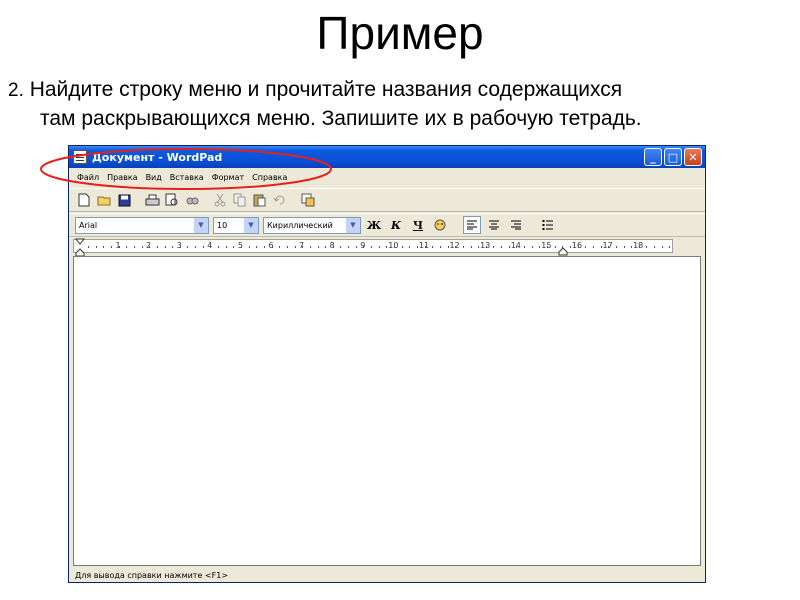 The height and width of the screenshot is (600, 800). I want to click on align-center-icon, so click(494, 225).